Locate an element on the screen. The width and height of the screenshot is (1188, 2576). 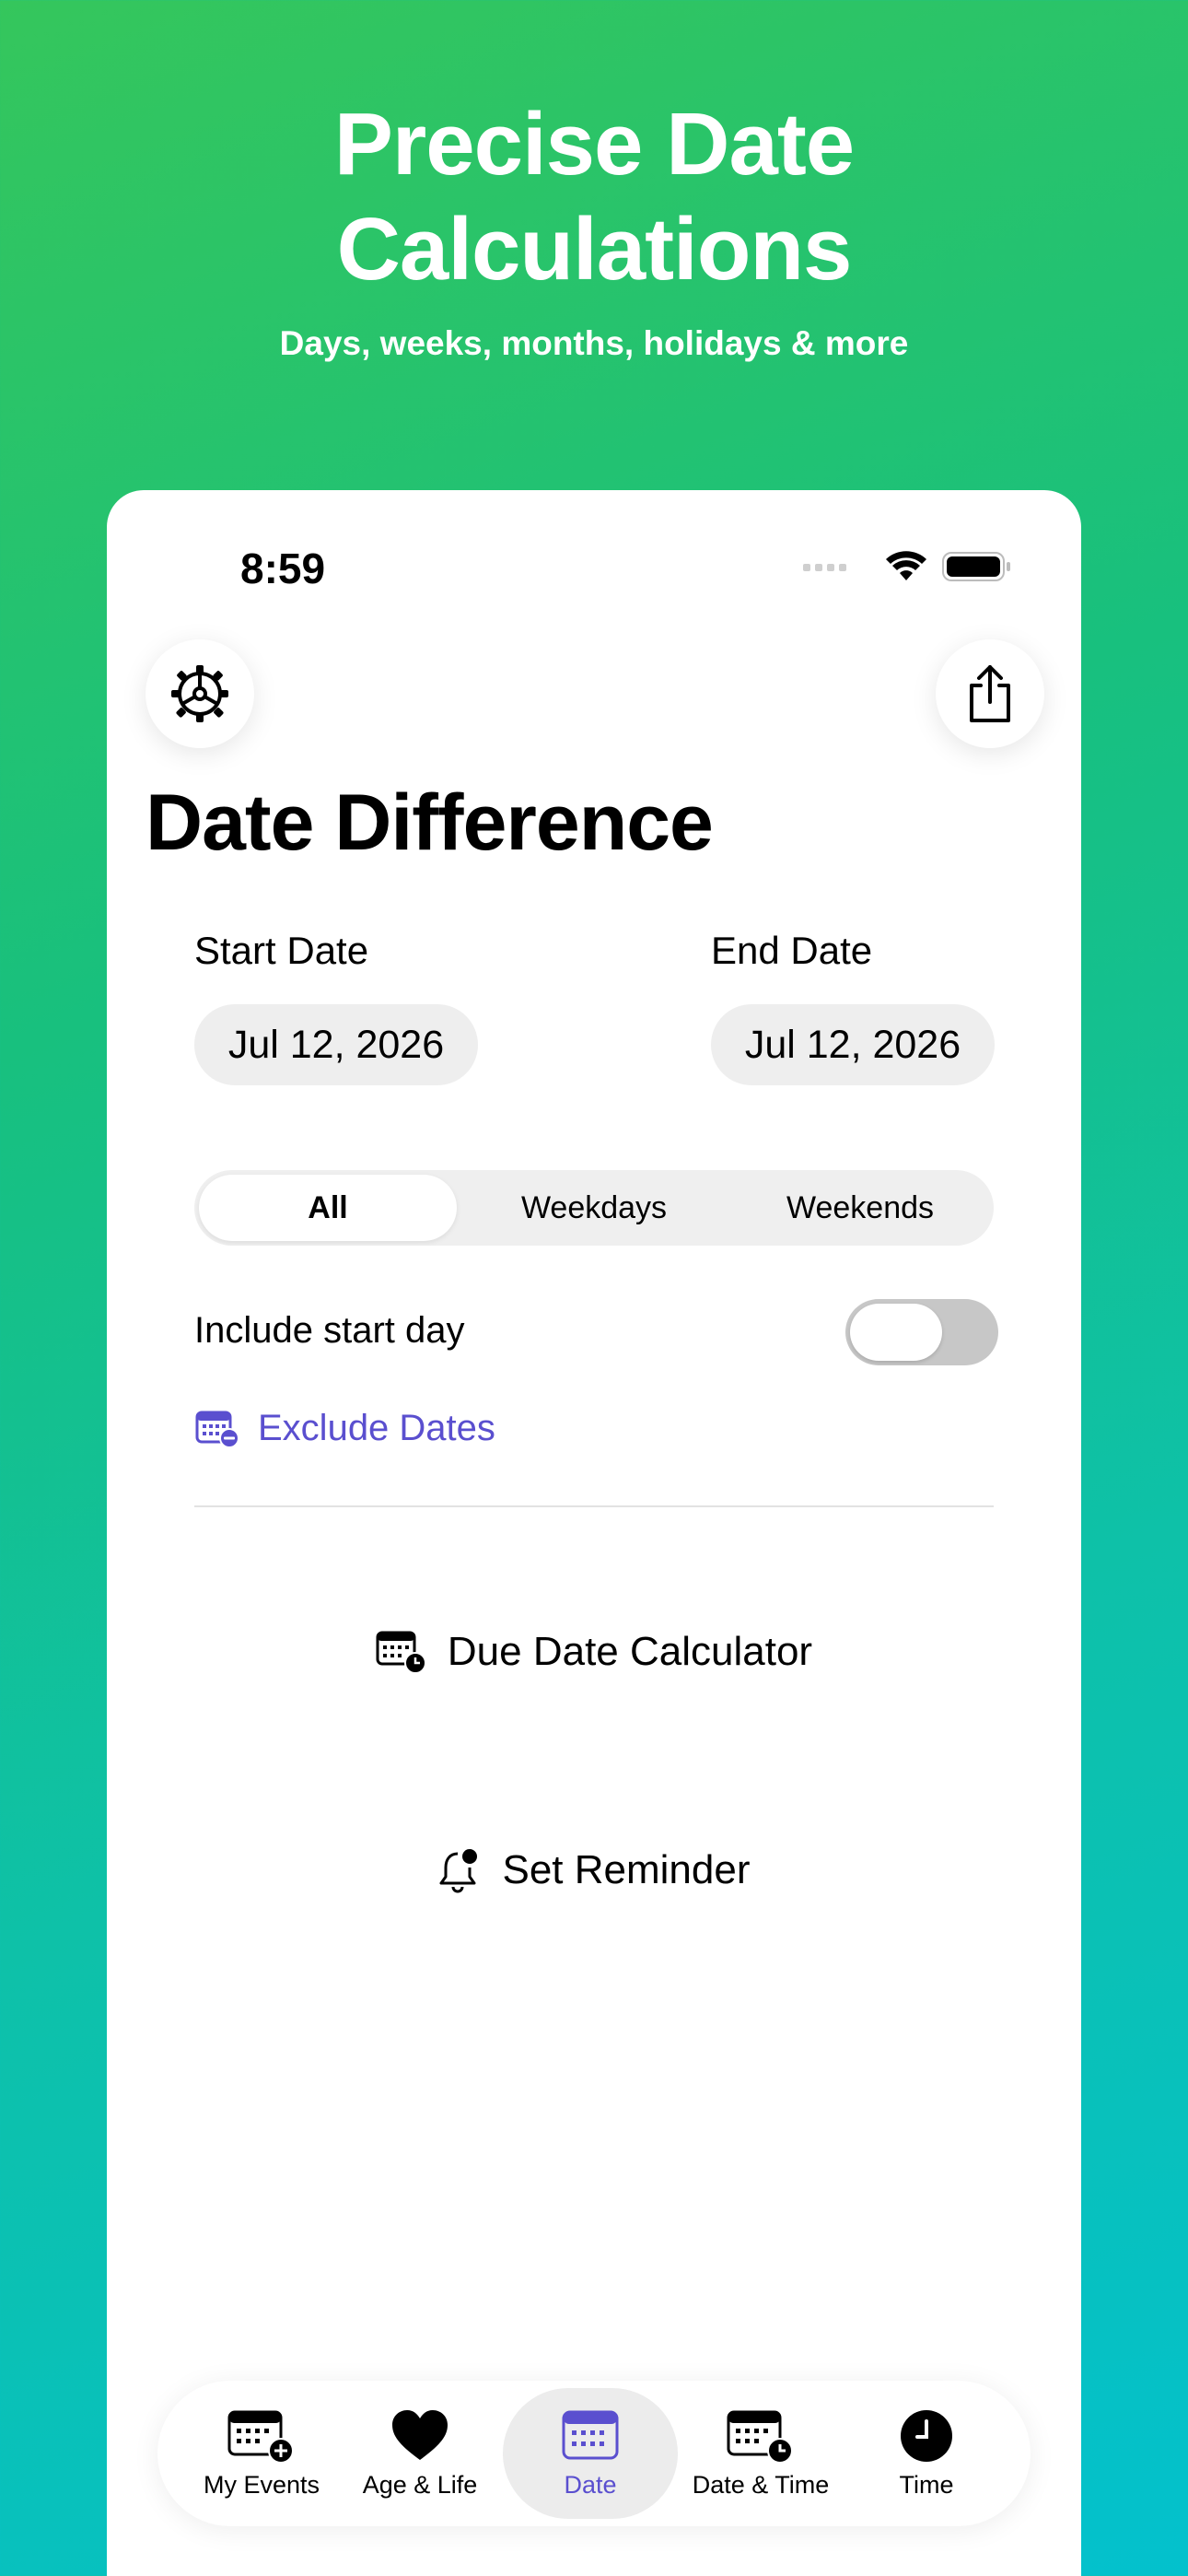
wifi-icon is located at coordinates (906, 565).